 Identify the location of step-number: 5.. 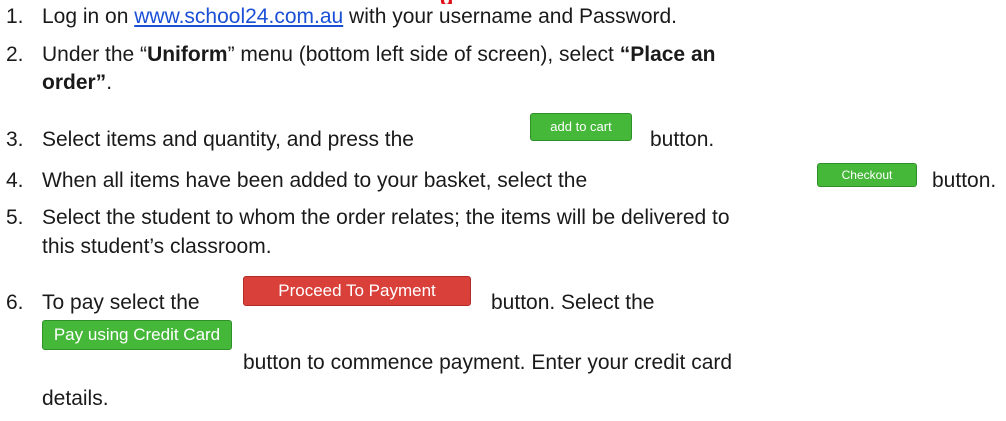
(15, 217).